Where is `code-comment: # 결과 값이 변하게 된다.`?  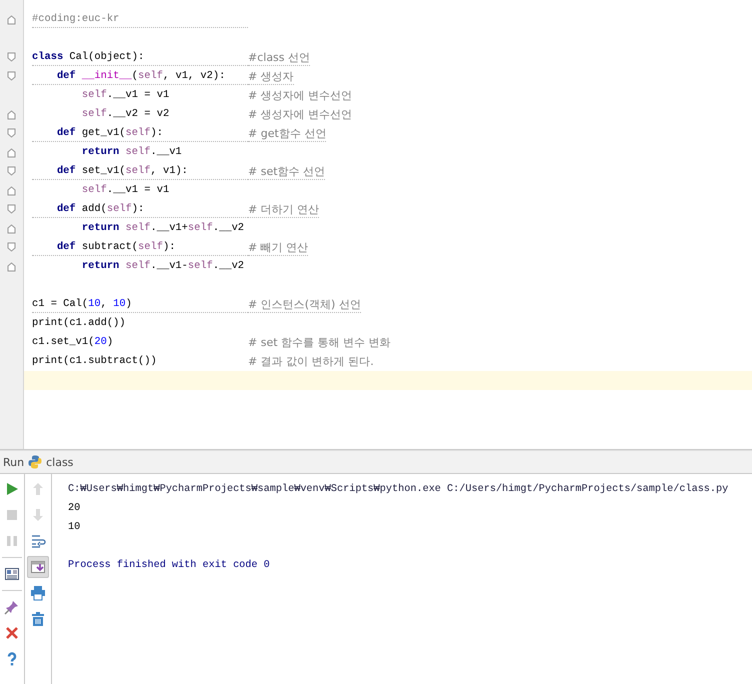
code-comment: # 결과 값이 변하게 된다. is located at coordinates (311, 361).